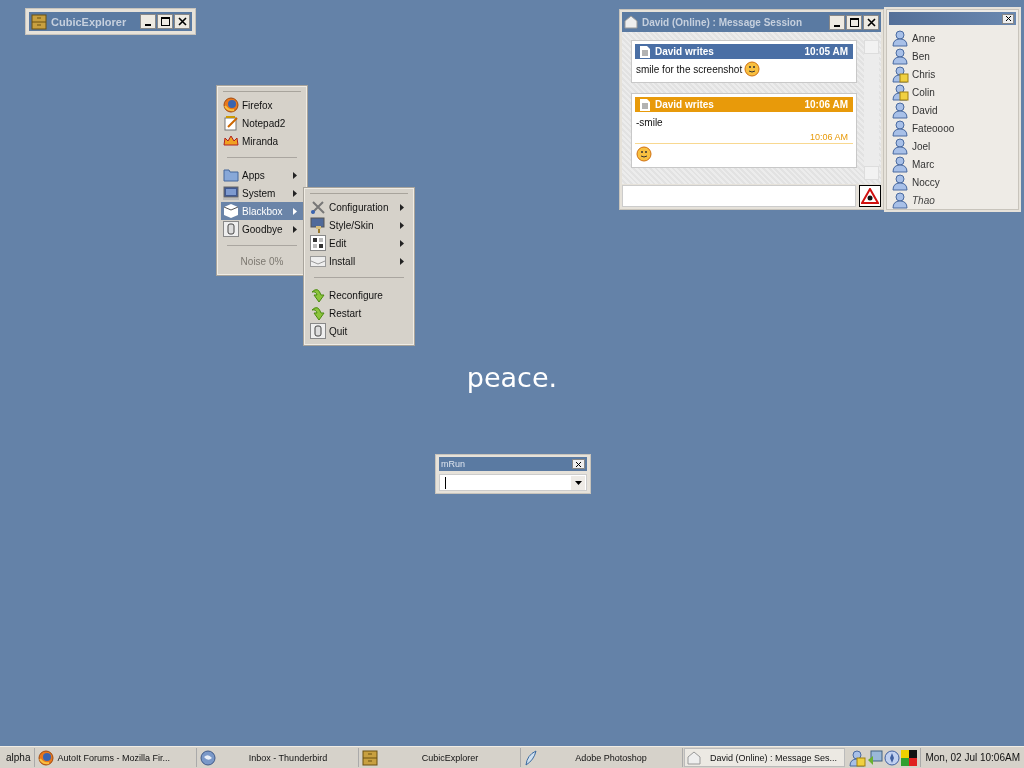  What do you see at coordinates (262, 193) in the screenshot?
I see `menu-item: System` at bounding box center [262, 193].